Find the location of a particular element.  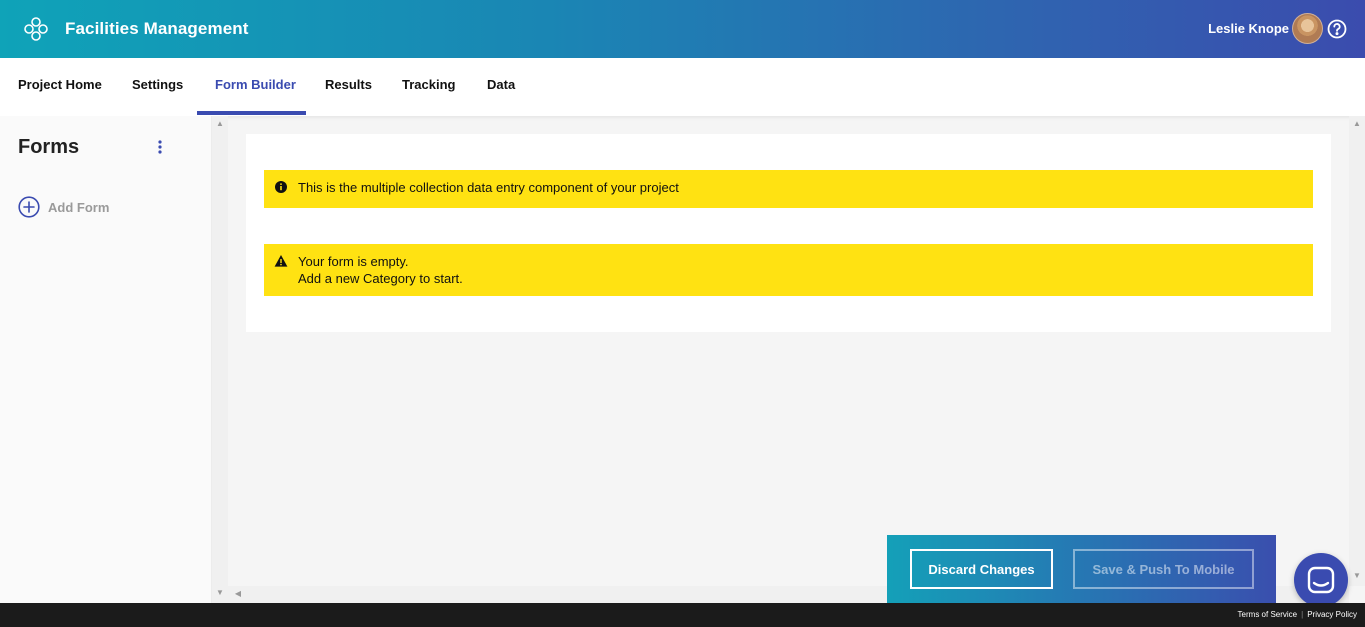

tab-data: Data is located at coordinates (501, 87).